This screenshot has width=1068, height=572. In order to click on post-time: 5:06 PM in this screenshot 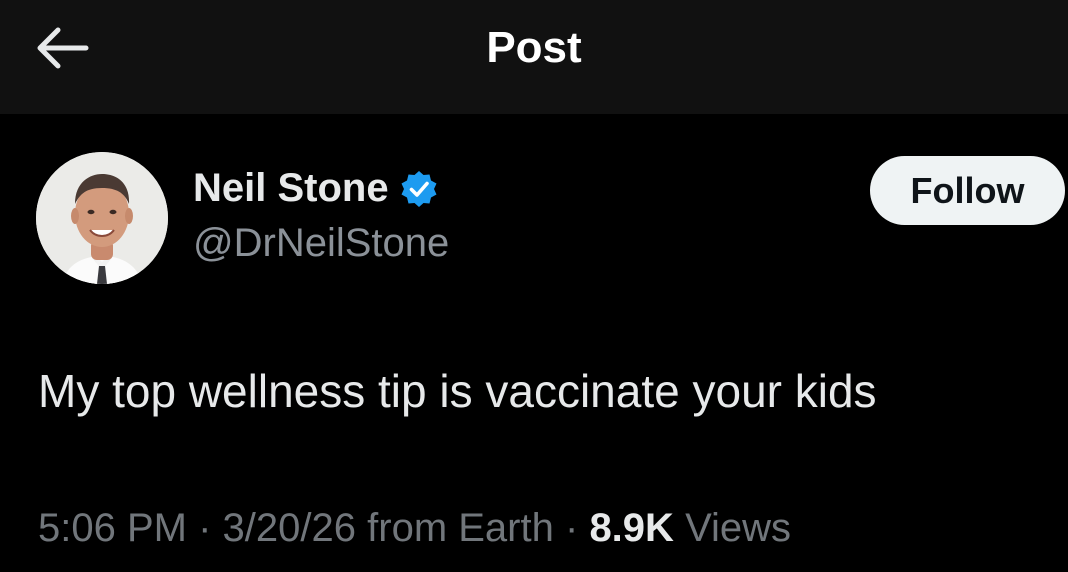, I will do `click(112, 528)`.